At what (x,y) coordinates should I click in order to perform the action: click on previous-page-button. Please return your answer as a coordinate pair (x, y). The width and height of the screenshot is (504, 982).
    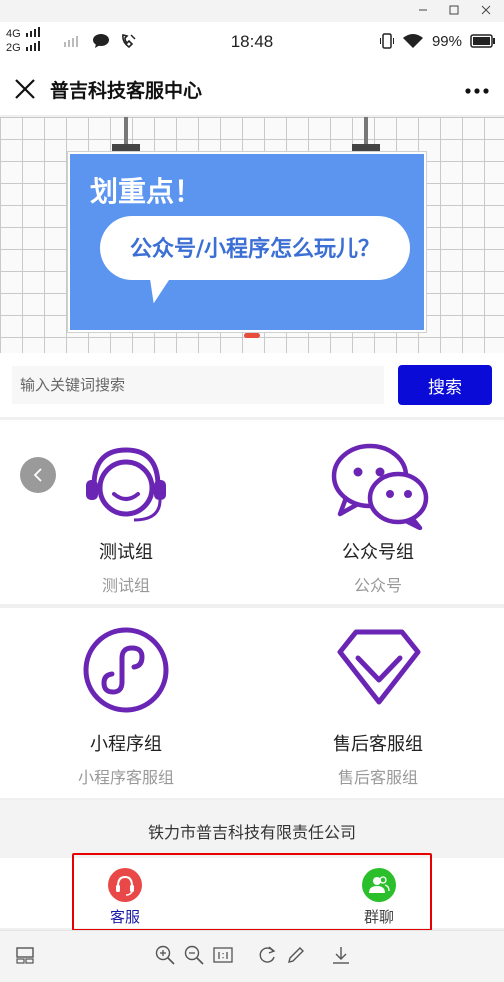
    Looking at the image, I should click on (38, 475).